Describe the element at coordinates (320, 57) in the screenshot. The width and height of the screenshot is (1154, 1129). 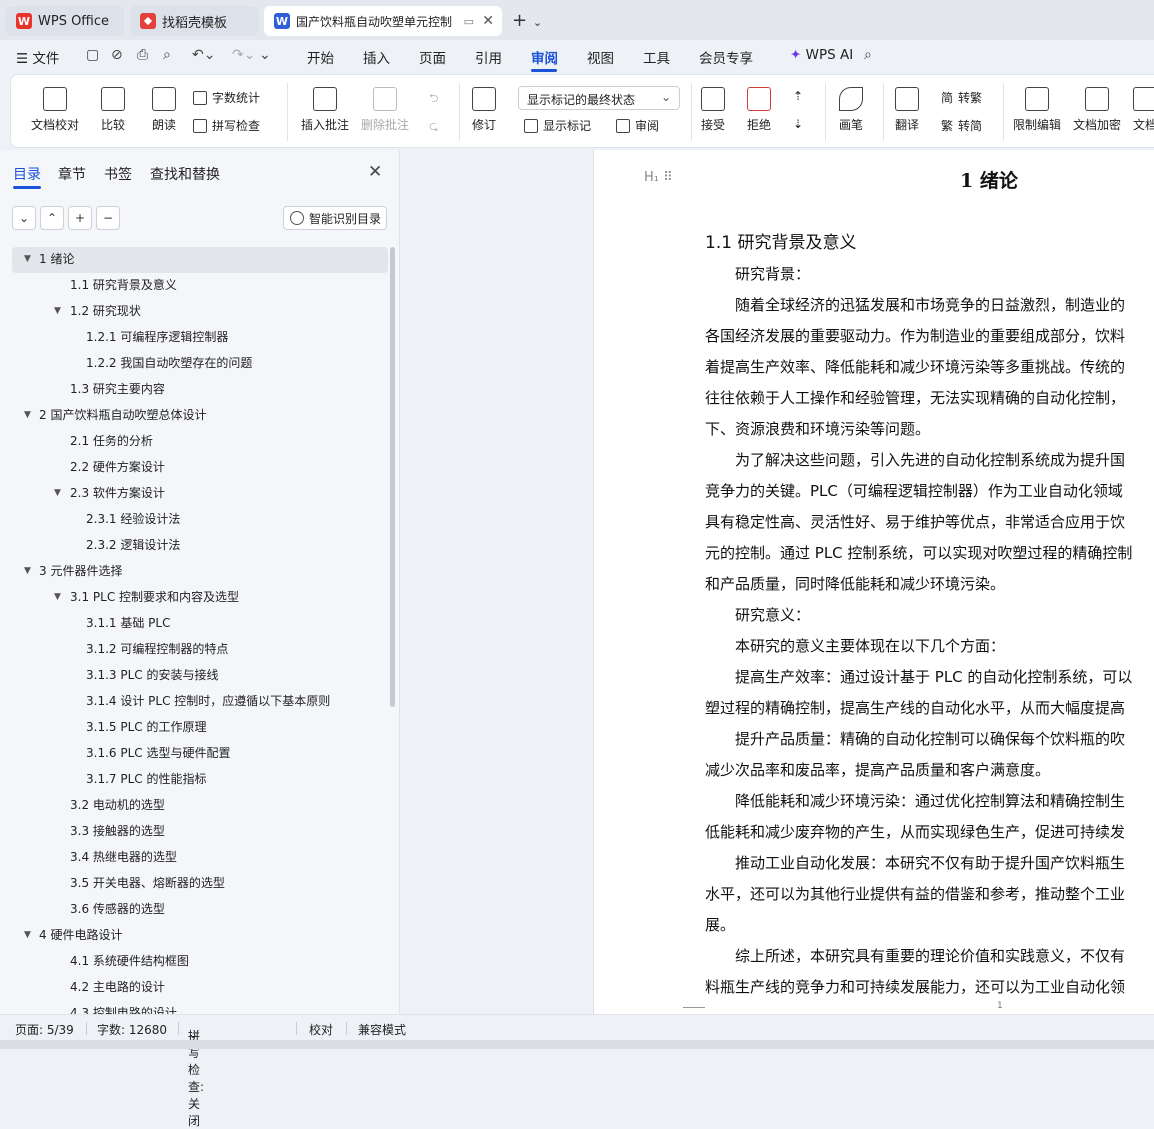
I see `menu-home: 开始` at that location.